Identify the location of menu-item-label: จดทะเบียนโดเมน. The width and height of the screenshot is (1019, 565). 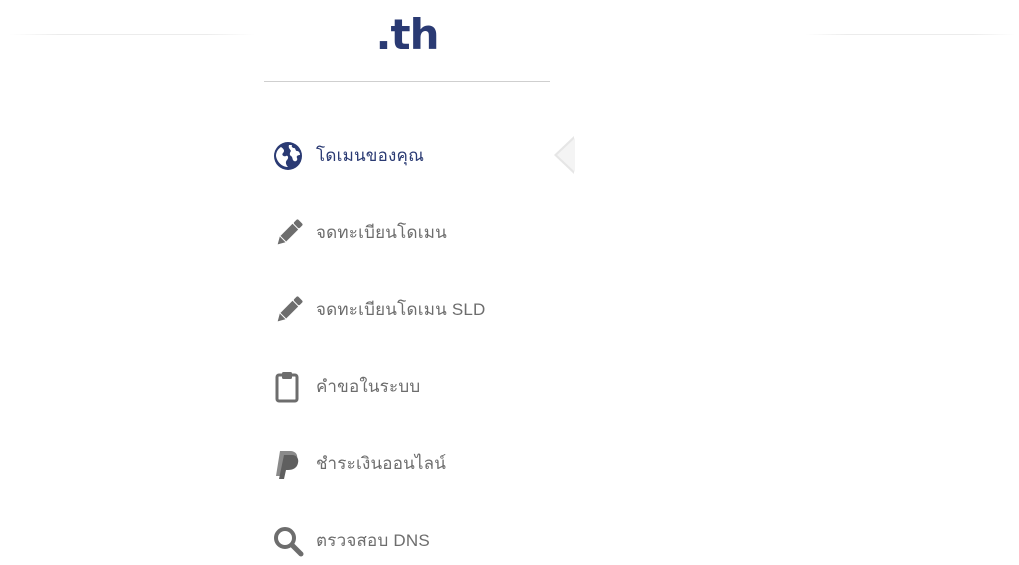
(381, 232).